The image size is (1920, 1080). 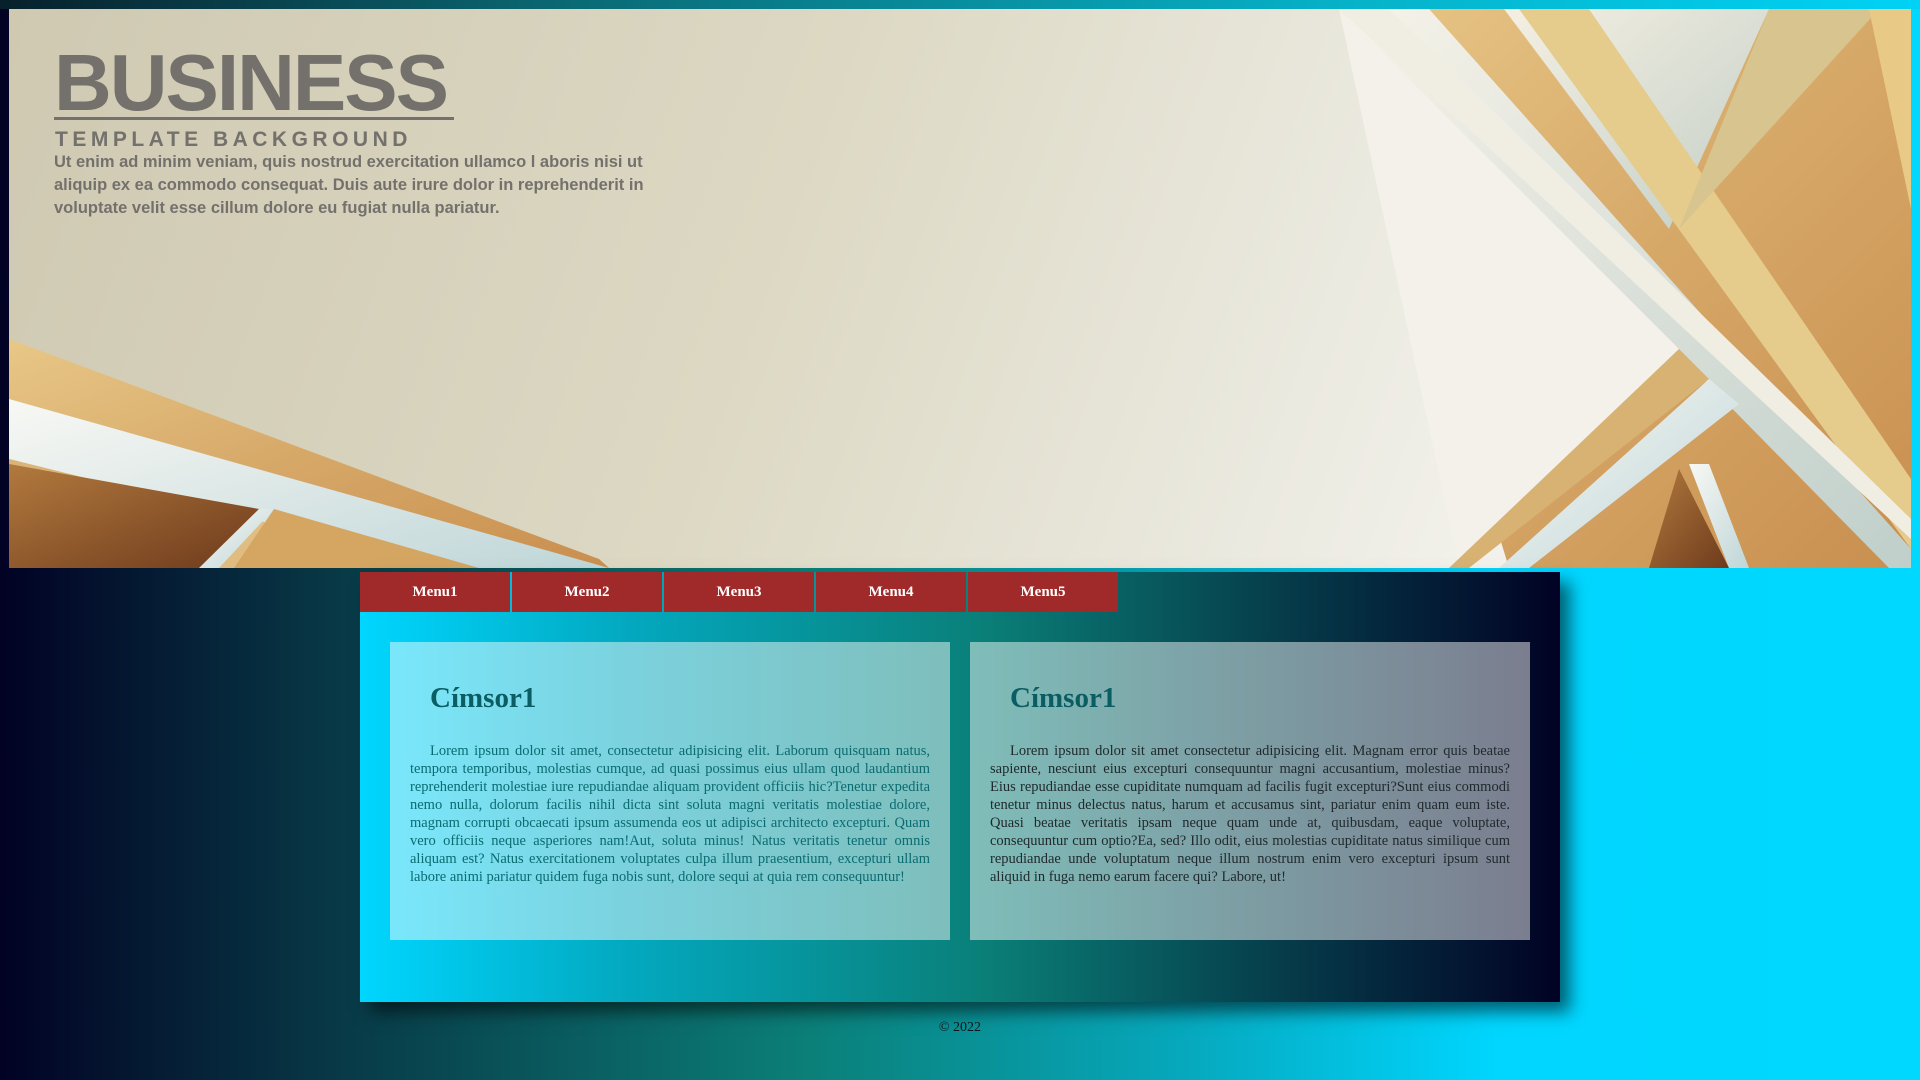 What do you see at coordinates (960, 4) in the screenshot?
I see `top-strip` at bounding box center [960, 4].